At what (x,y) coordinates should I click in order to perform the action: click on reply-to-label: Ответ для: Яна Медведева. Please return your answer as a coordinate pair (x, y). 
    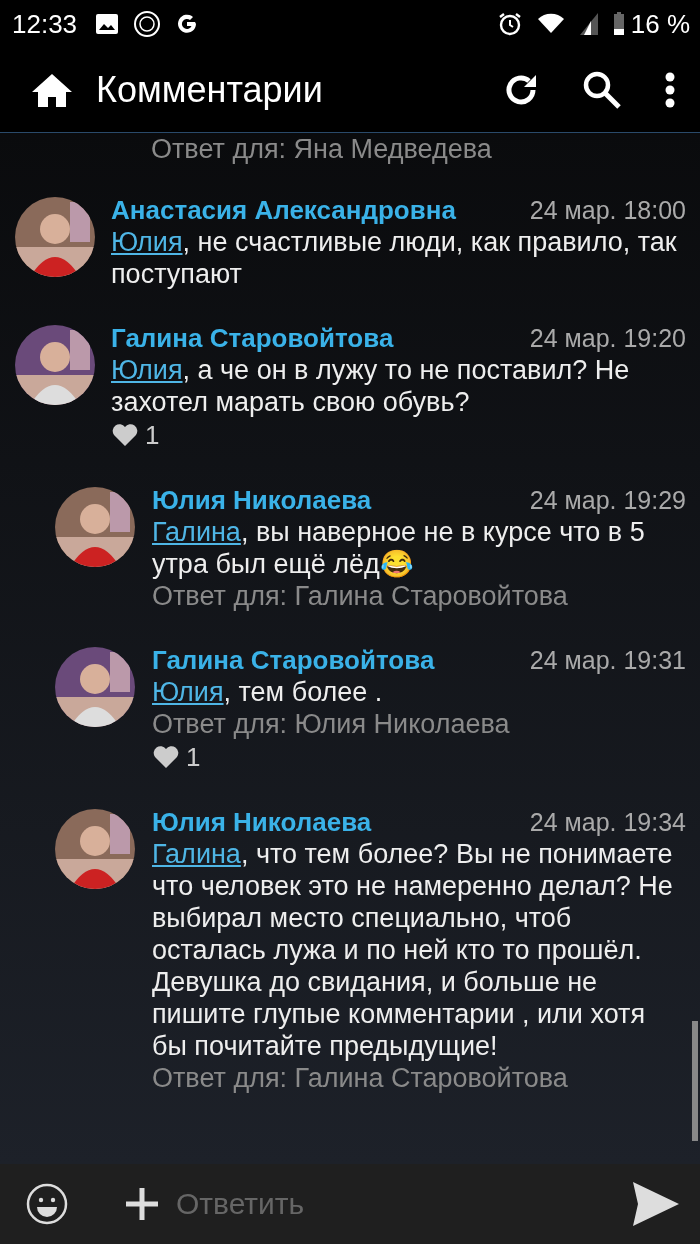
    Looking at the image, I should click on (321, 149).